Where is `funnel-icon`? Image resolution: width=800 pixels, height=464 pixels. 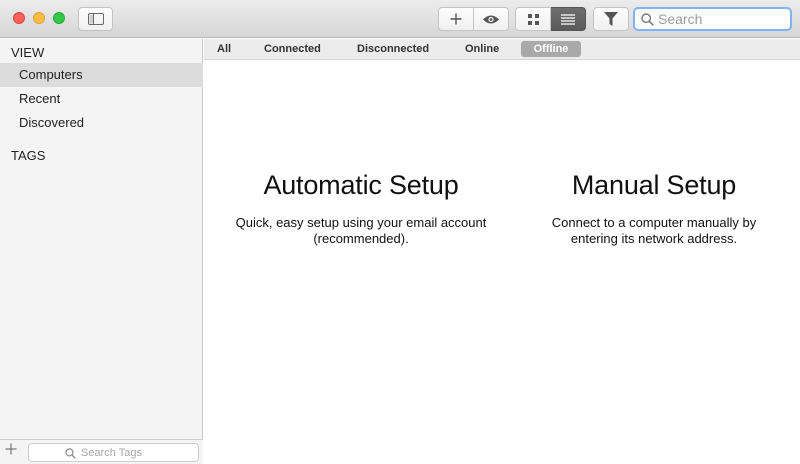 funnel-icon is located at coordinates (611, 19).